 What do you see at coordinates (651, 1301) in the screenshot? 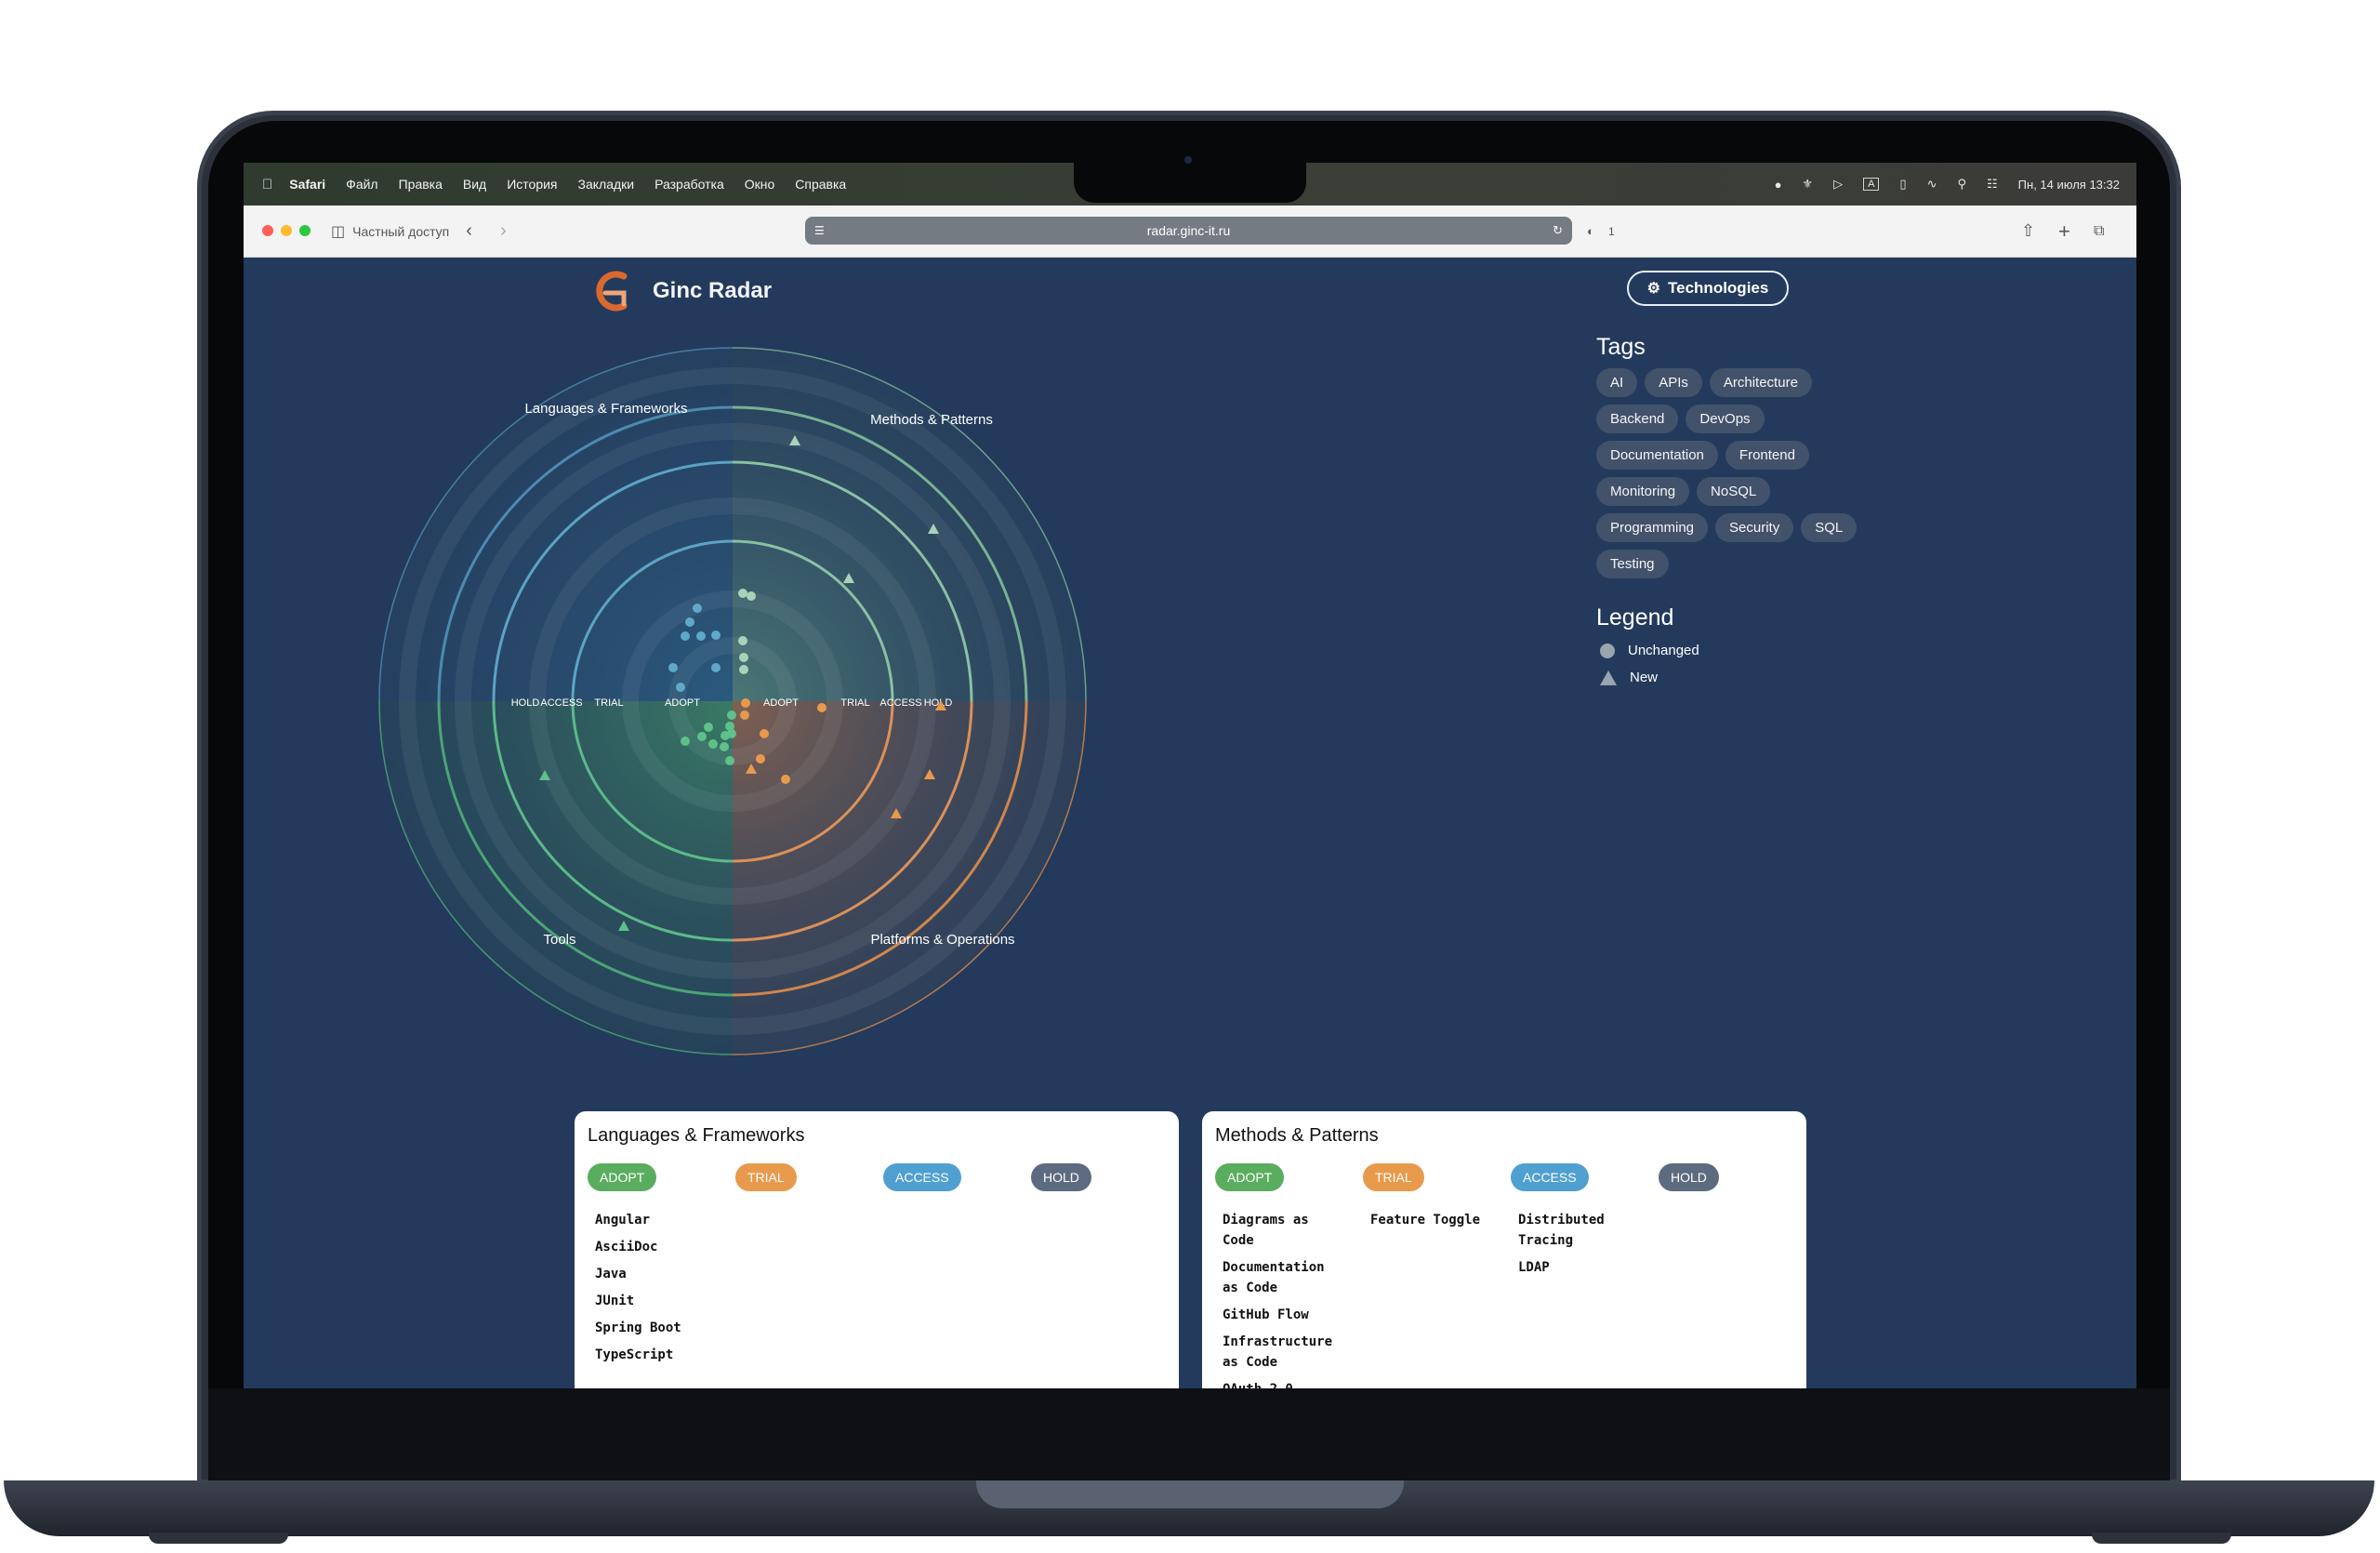
I see `list-item-junit: JUnit` at bounding box center [651, 1301].